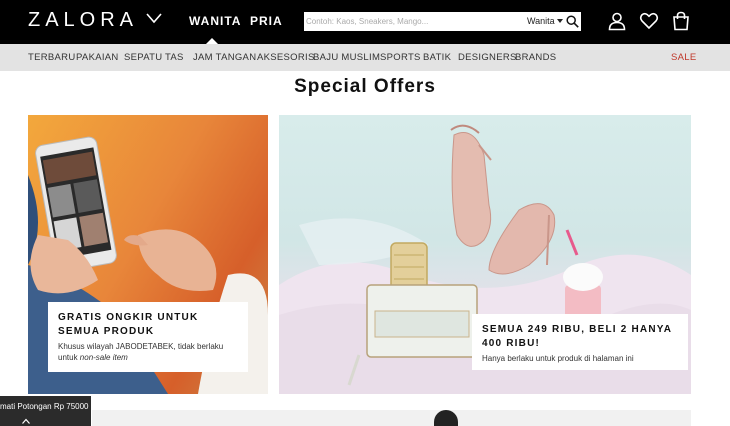 Image resolution: width=730 pixels, height=426 pixels. What do you see at coordinates (541, 21) in the screenshot?
I see `search-category-select: Wanita` at bounding box center [541, 21].